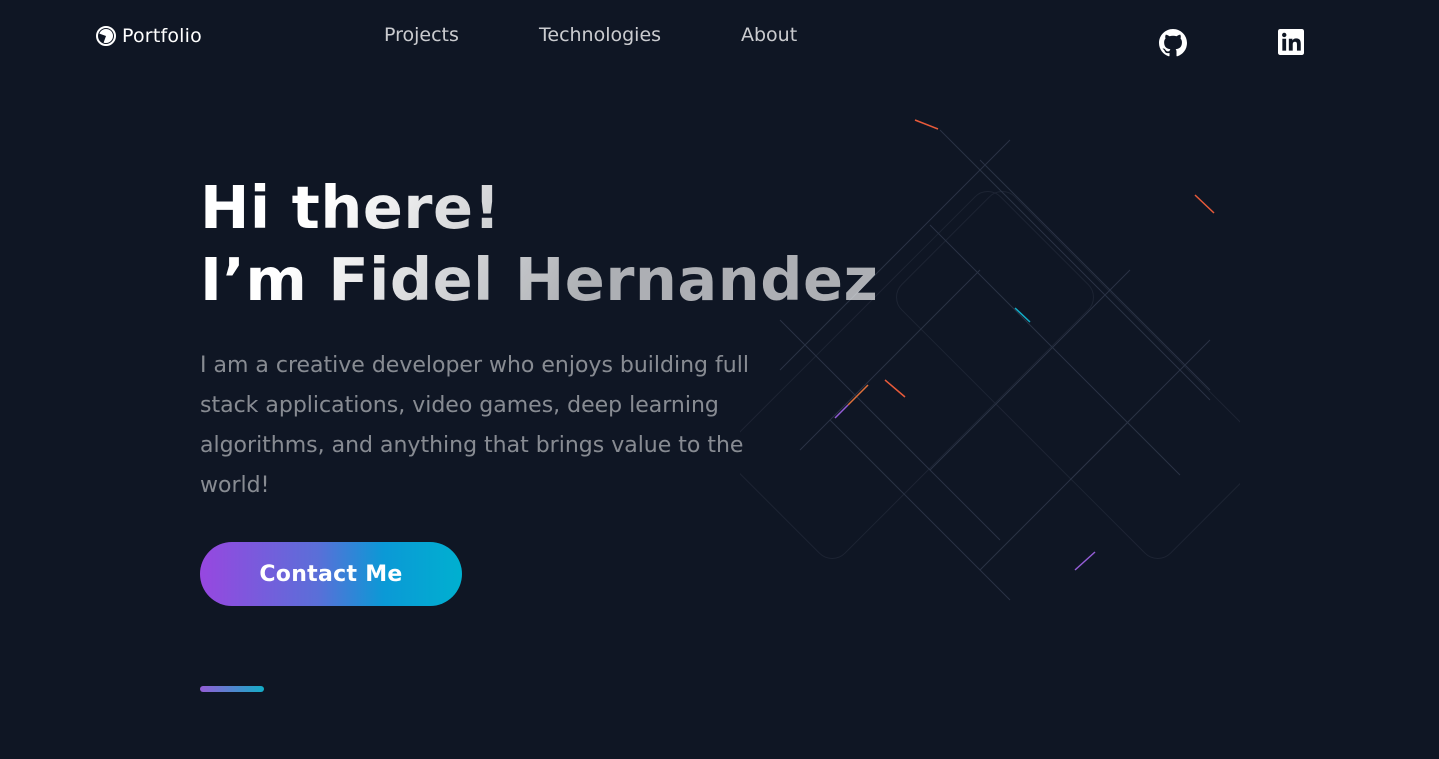 Image resolution: width=1439 pixels, height=759 pixels. What do you see at coordinates (106, 36) in the screenshot?
I see `logo-icon` at bounding box center [106, 36].